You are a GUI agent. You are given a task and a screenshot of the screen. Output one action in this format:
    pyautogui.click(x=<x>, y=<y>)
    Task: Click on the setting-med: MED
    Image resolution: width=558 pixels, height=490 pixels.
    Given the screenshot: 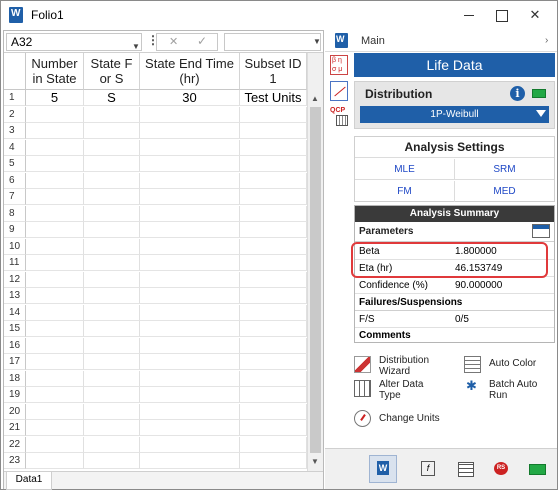 What is the action you would take?
    pyautogui.click(x=504, y=191)
    